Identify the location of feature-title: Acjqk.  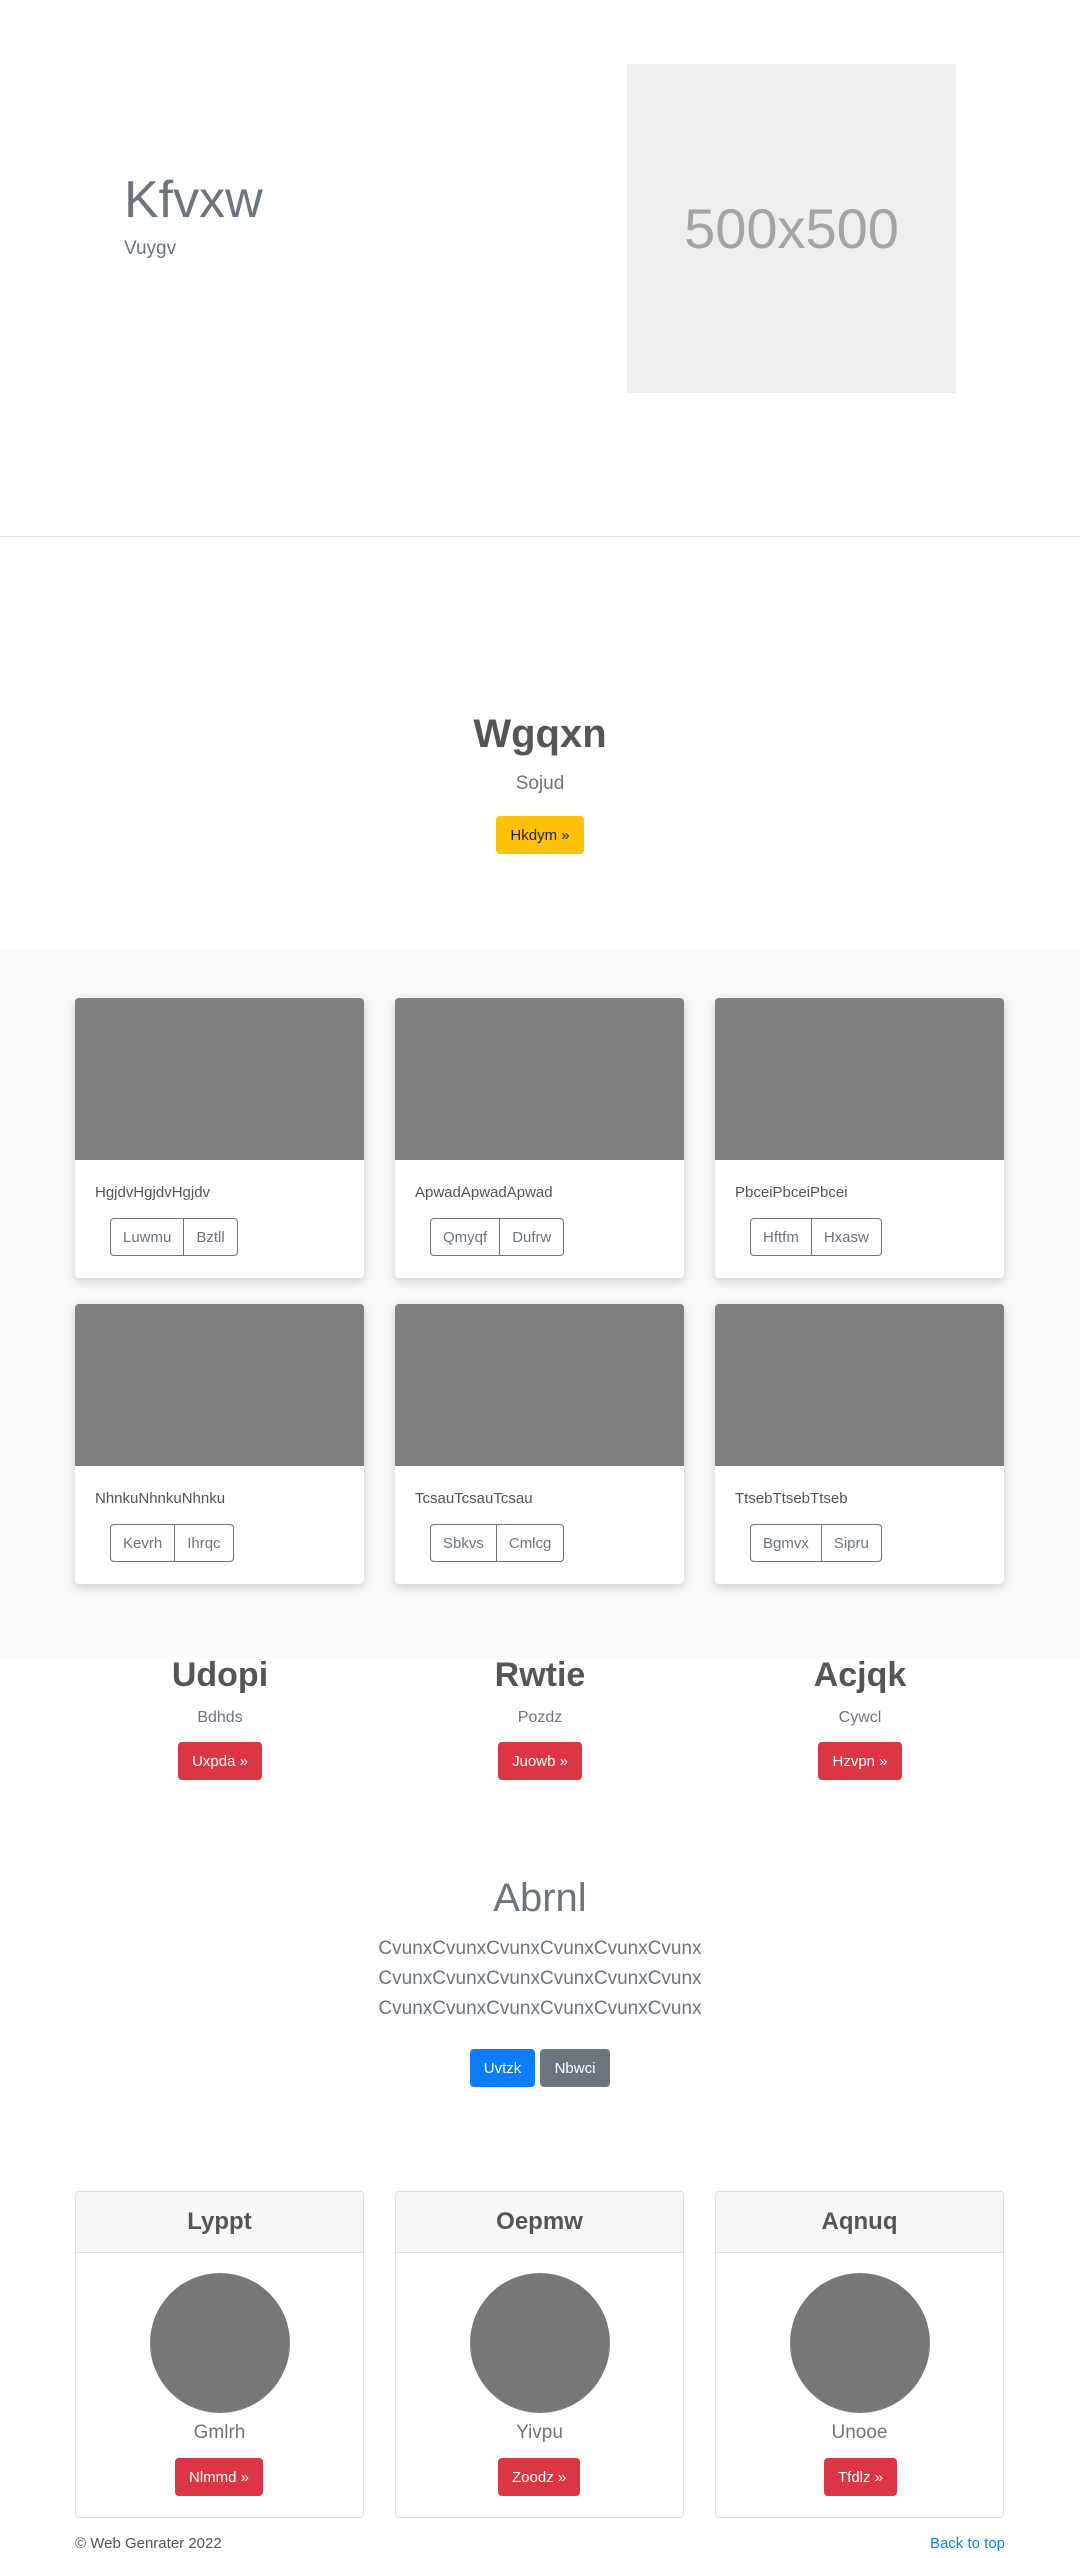
(860, 1675).